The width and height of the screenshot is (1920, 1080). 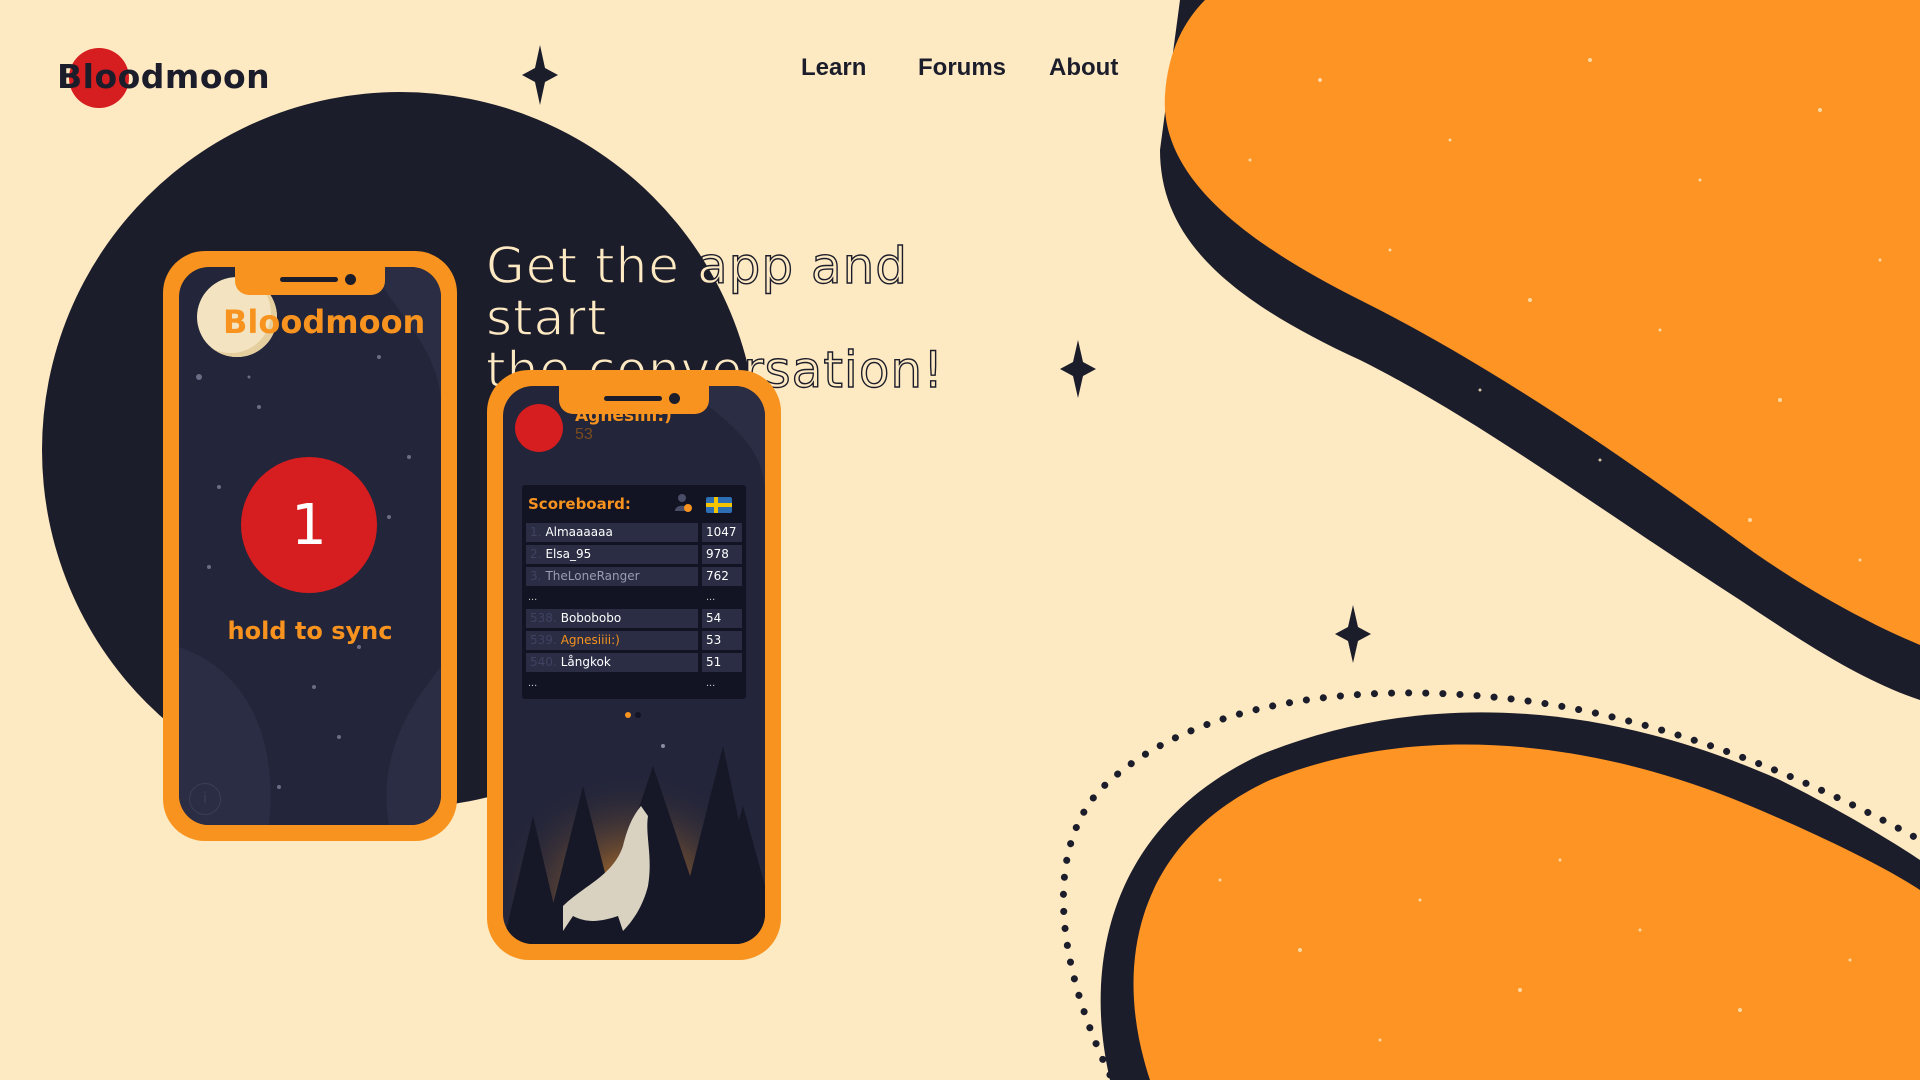 I want to click on row-score: 53, so click(x=722, y=640).